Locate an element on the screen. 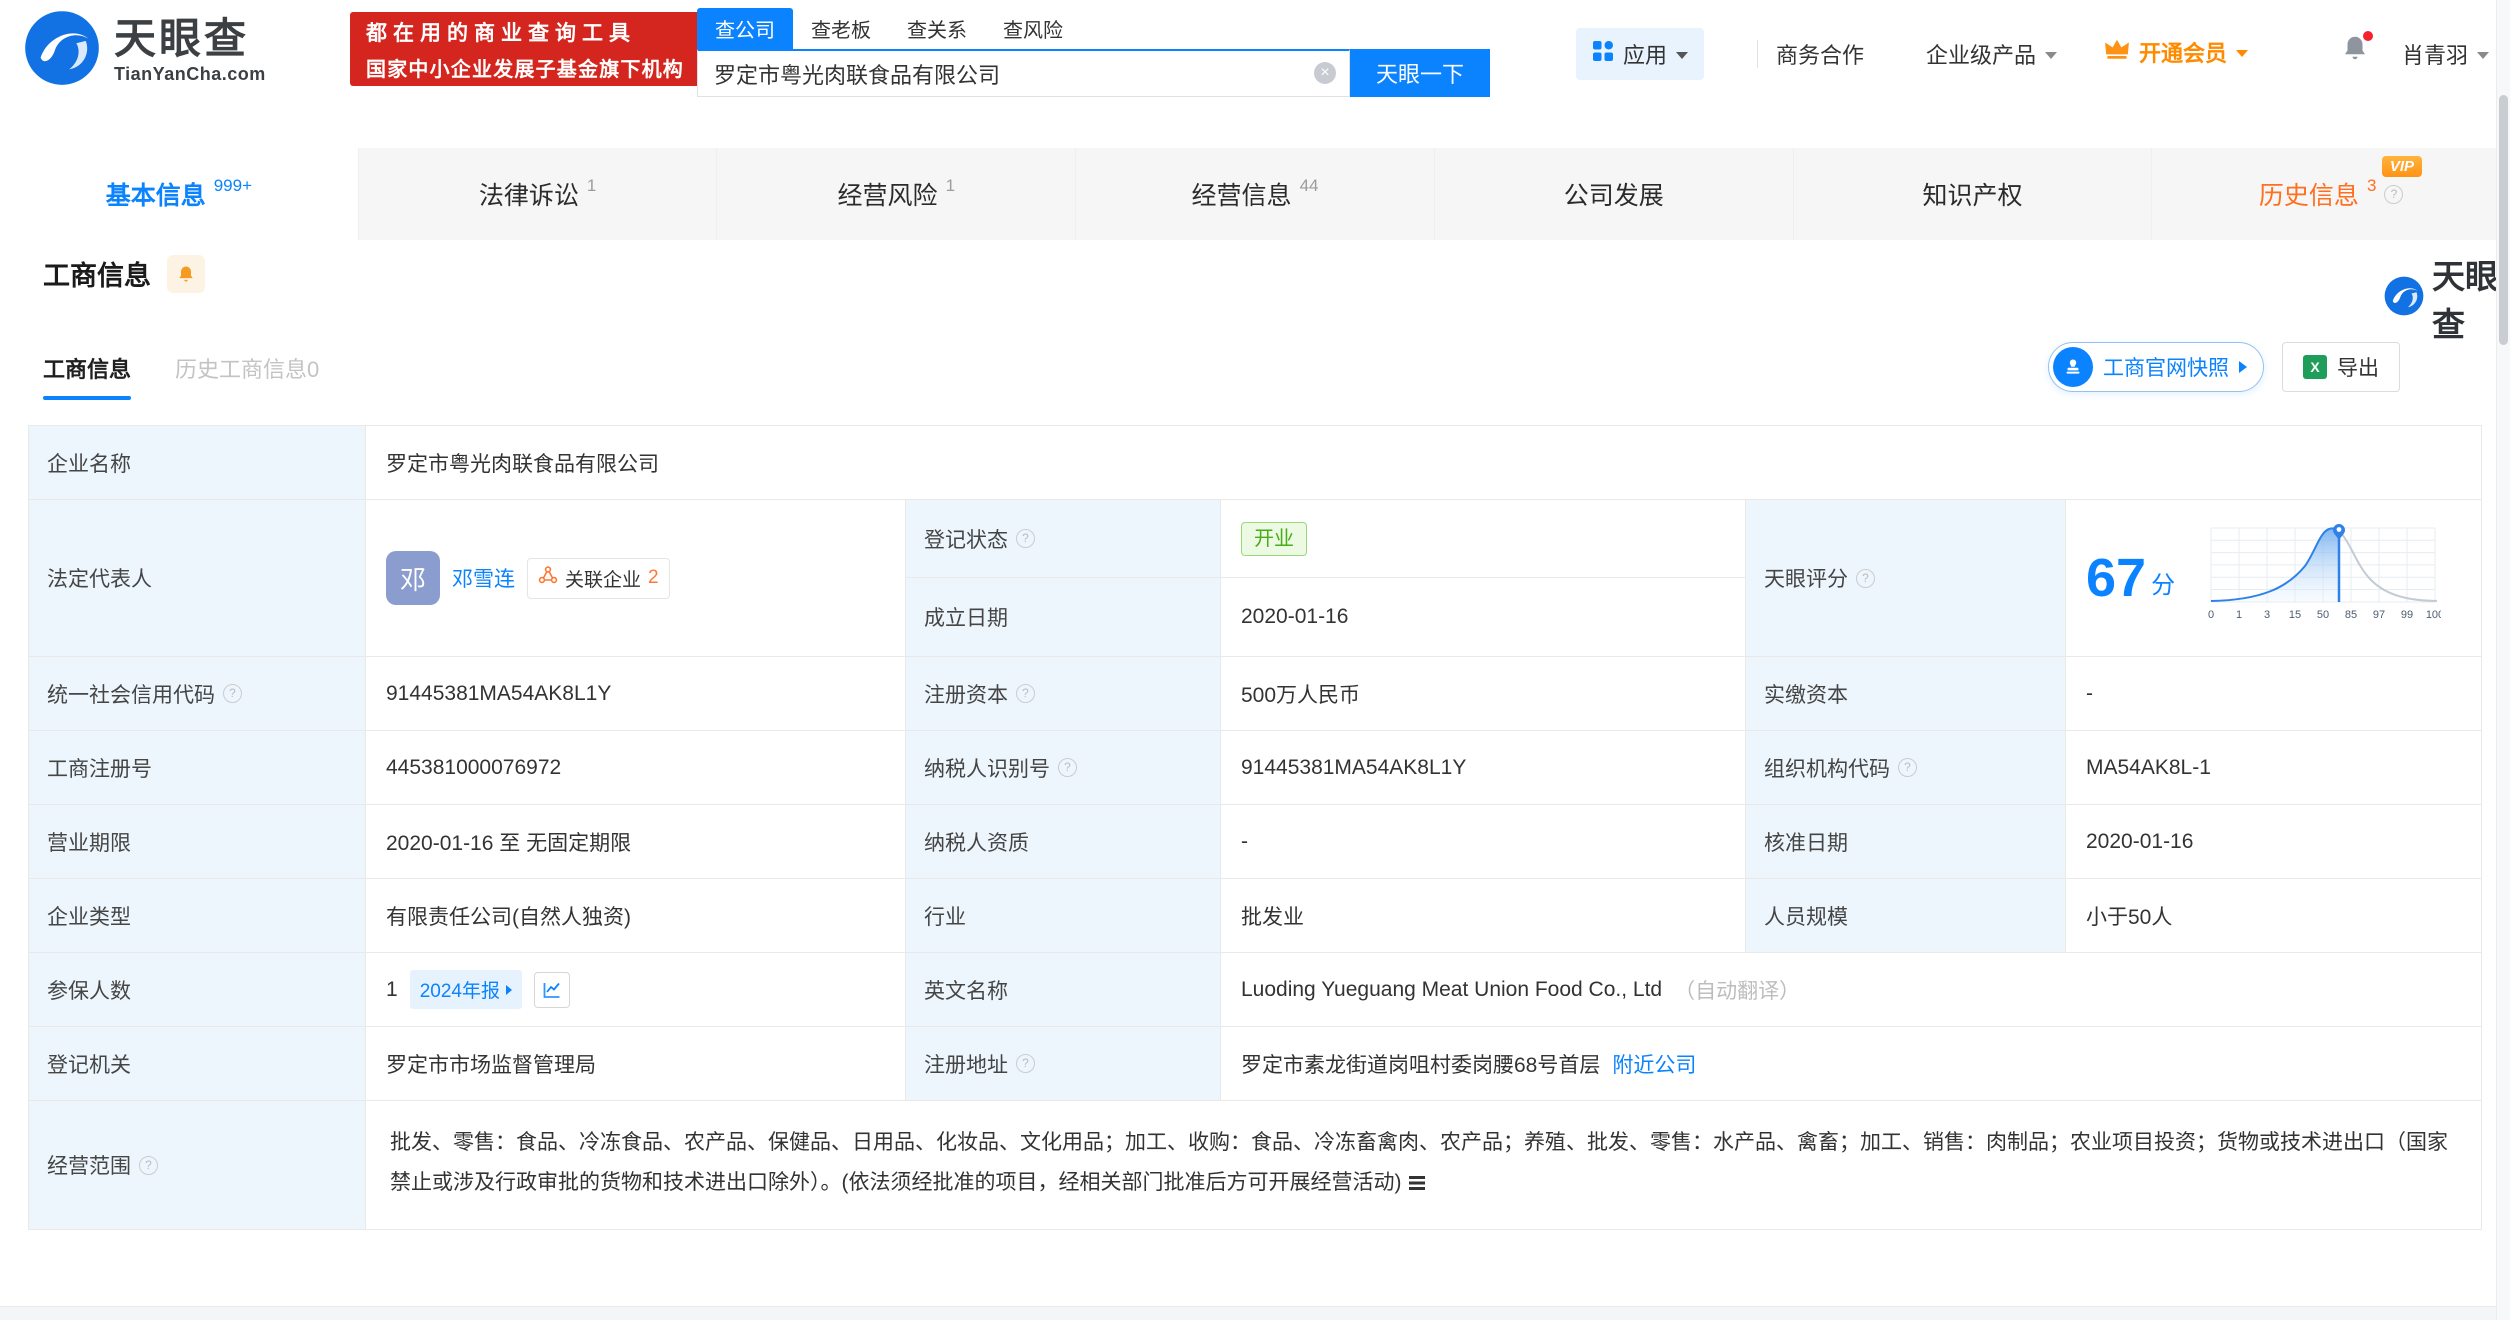  english-name-label: 英文名称 is located at coordinates (1063, 989).